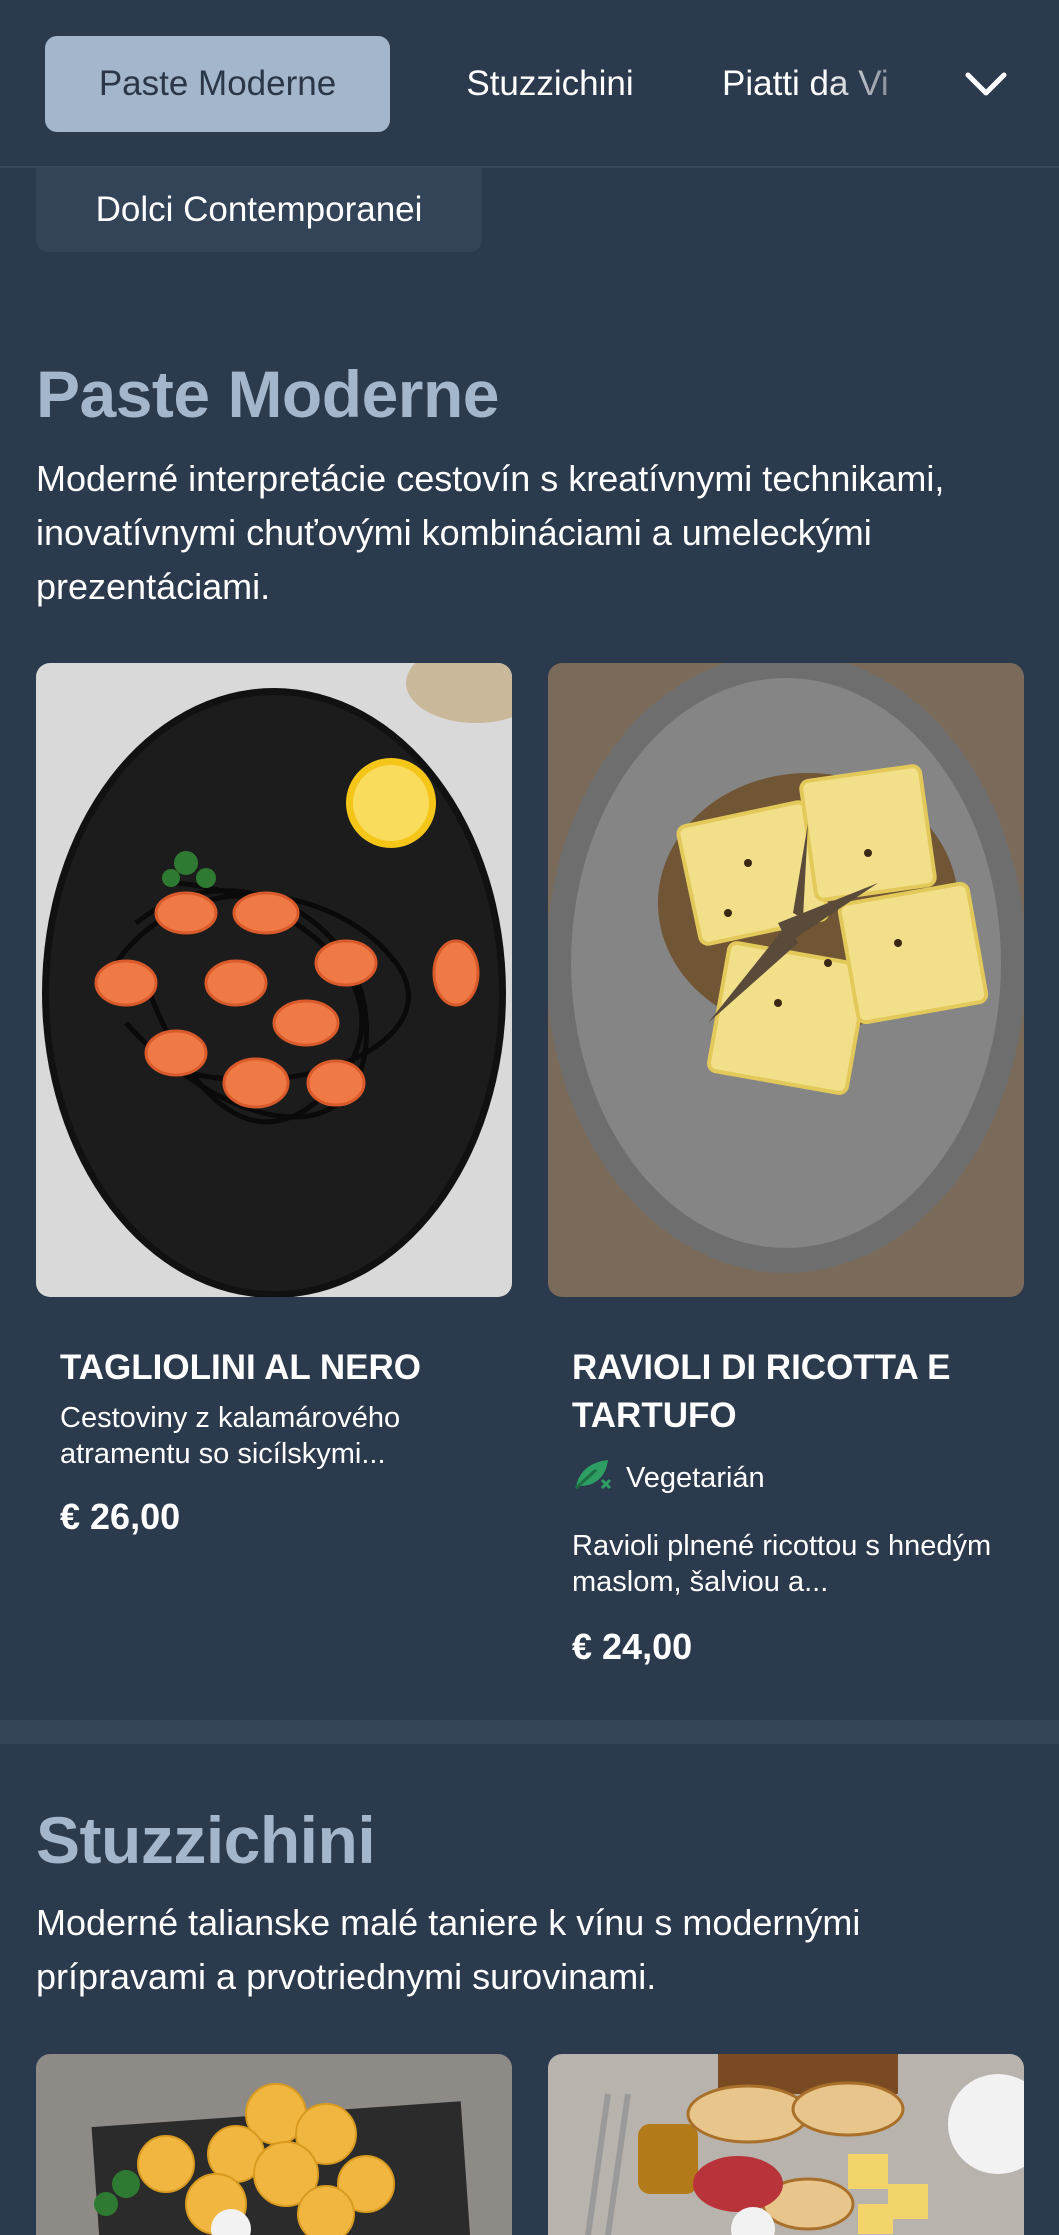 This screenshot has width=1059, height=2235. What do you see at coordinates (217, 84) in the screenshot?
I see `tab-paste-moderne: Paste Moderne` at bounding box center [217, 84].